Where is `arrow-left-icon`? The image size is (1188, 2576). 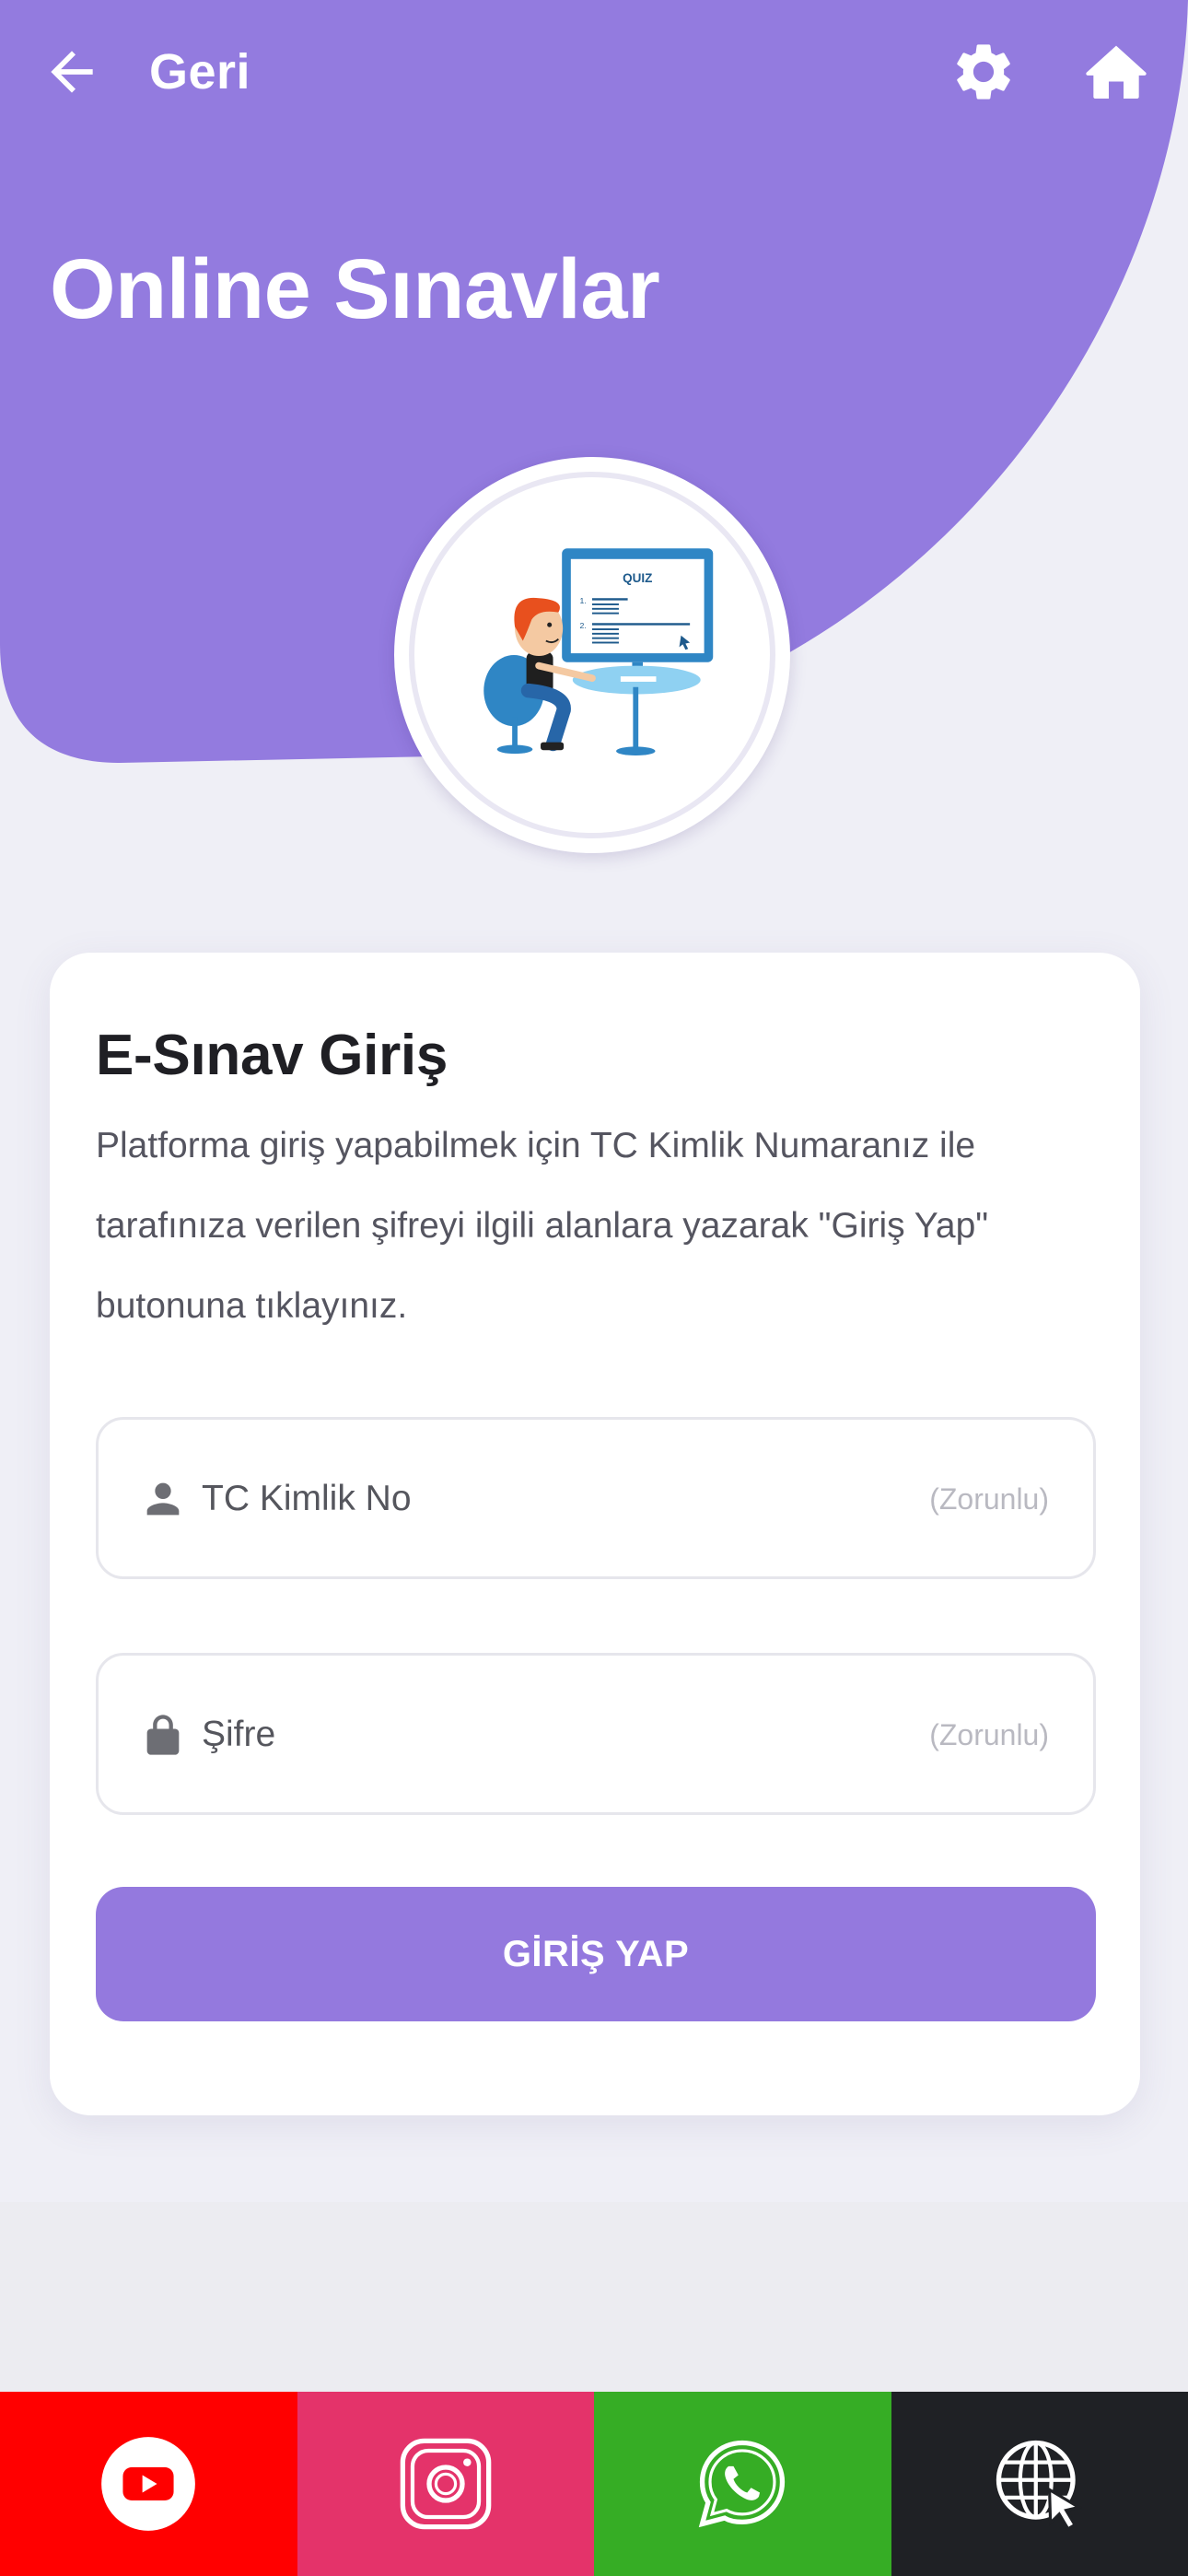
arrow-left-icon is located at coordinates (72, 72).